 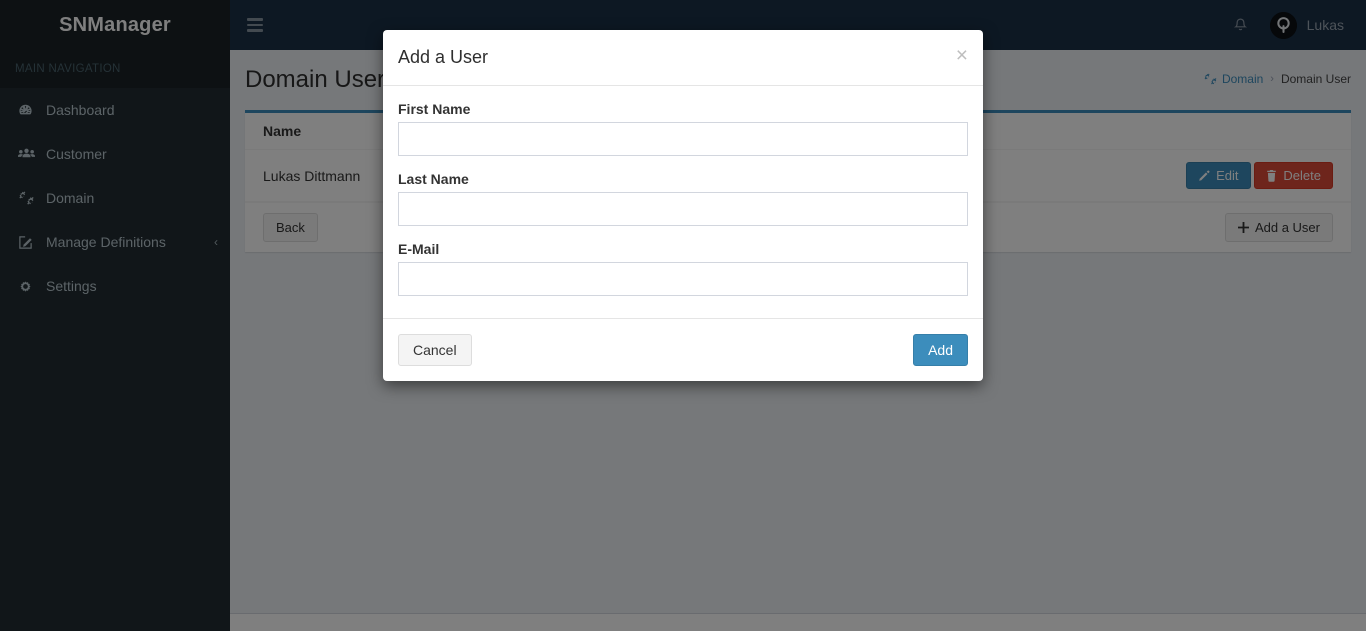 I want to click on first-name-input, so click(x=683, y=138).